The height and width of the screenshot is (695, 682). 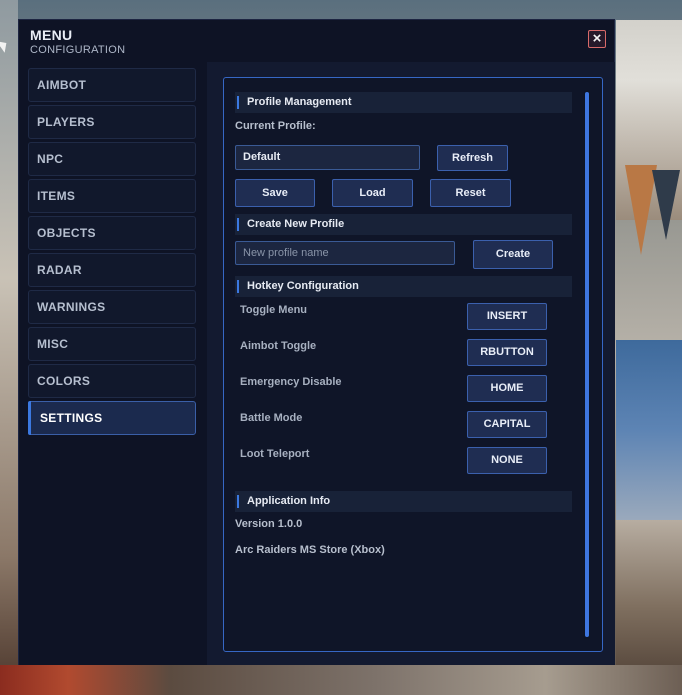 I want to click on sidebar-item-objects: OBJECTS, so click(x=112, y=233).